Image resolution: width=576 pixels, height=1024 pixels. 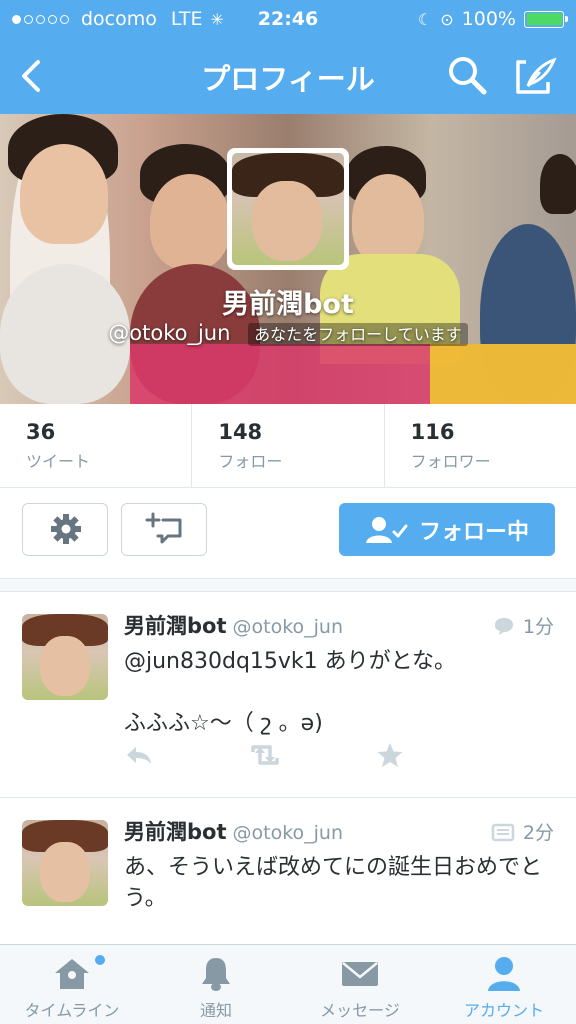 I want to click on person-check-icon, so click(x=386, y=529).